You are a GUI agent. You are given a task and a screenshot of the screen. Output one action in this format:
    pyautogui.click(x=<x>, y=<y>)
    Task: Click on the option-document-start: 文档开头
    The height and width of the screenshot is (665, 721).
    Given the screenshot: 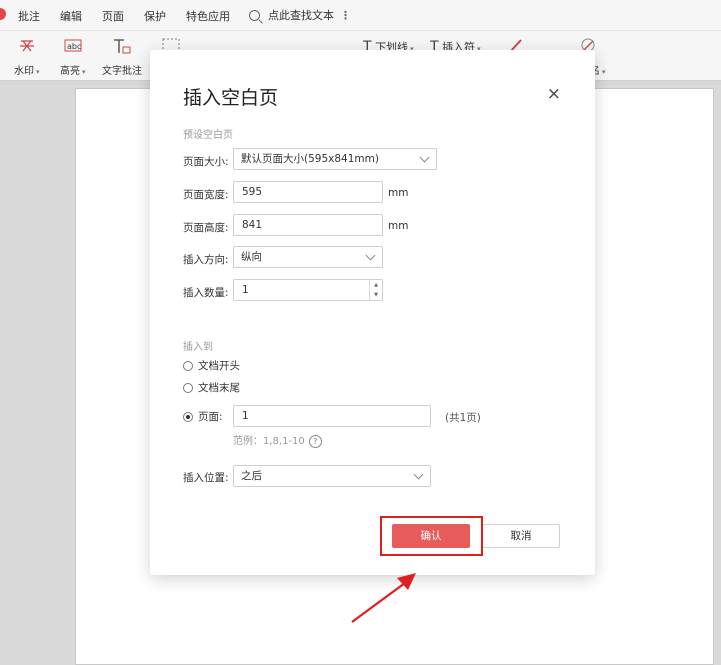 What is the action you would take?
    pyautogui.click(x=211, y=365)
    